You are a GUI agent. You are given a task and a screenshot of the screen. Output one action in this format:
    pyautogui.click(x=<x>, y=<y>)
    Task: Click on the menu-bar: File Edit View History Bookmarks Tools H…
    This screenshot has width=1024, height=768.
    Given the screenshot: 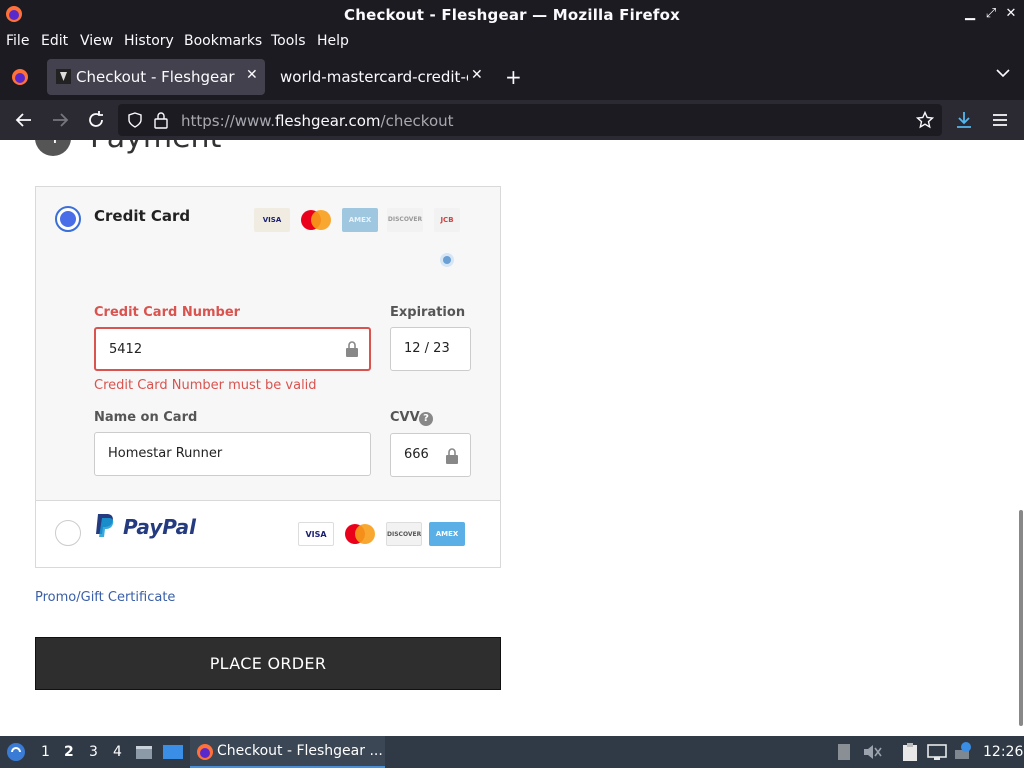 What is the action you would take?
    pyautogui.click(x=512, y=42)
    